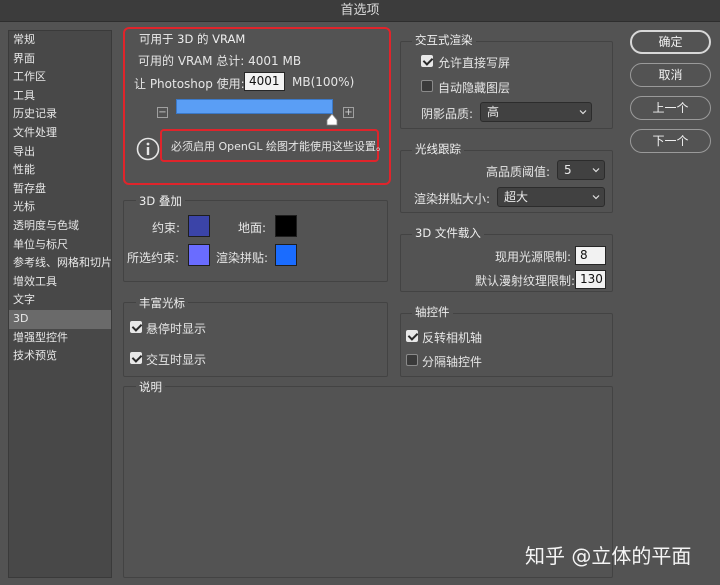 This screenshot has height=585, width=720. I want to click on next-button: 下一个, so click(670, 141).